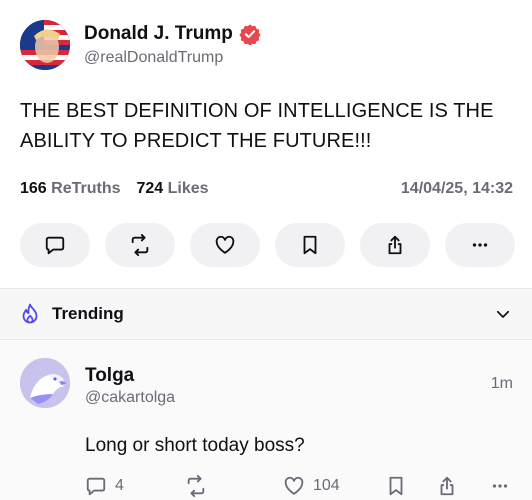  What do you see at coordinates (150, 188) in the screenshot?
I see `likes-count: 724` at bounding box center [150, 188].